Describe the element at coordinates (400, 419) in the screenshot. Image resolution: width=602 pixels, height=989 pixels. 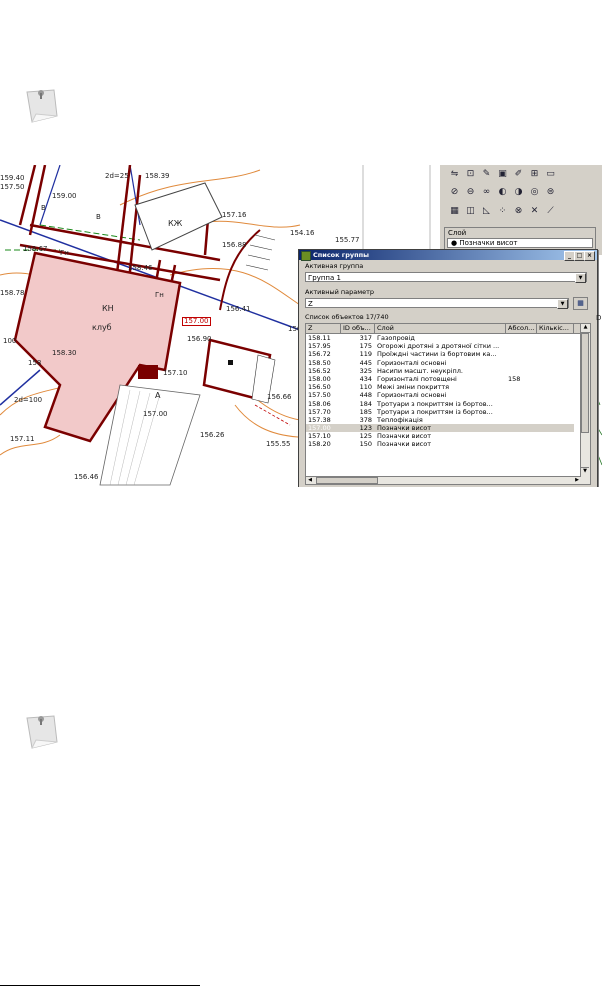
I see `table-cell: Теплофікація` at that location.